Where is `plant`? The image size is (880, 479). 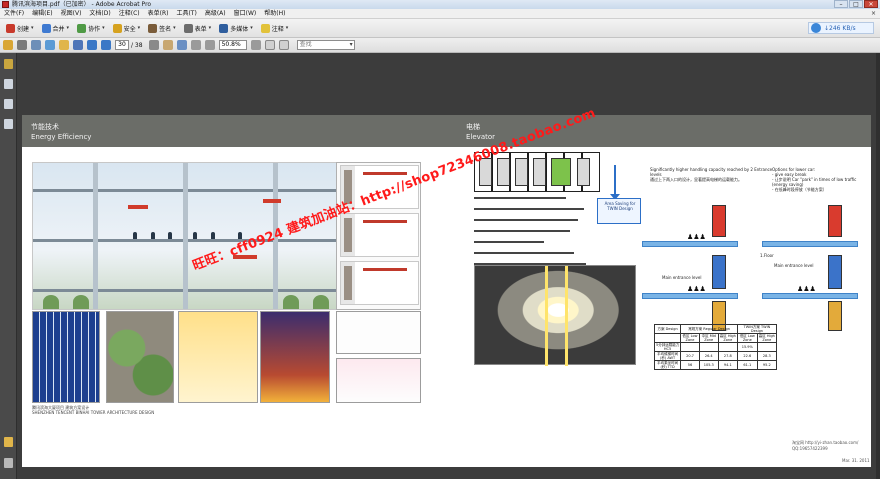
plant is located at coordinates (291, 302).